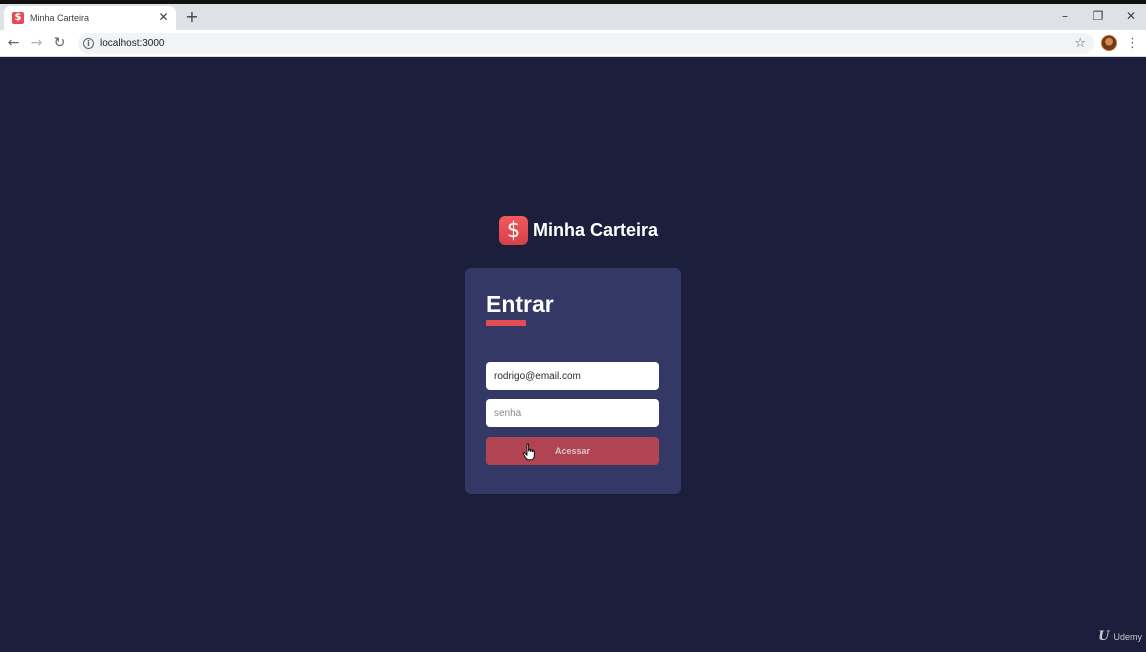  Describe the element at coordinates (513, 230) in the screenshot. I see `dollar-icon: $` at that location.